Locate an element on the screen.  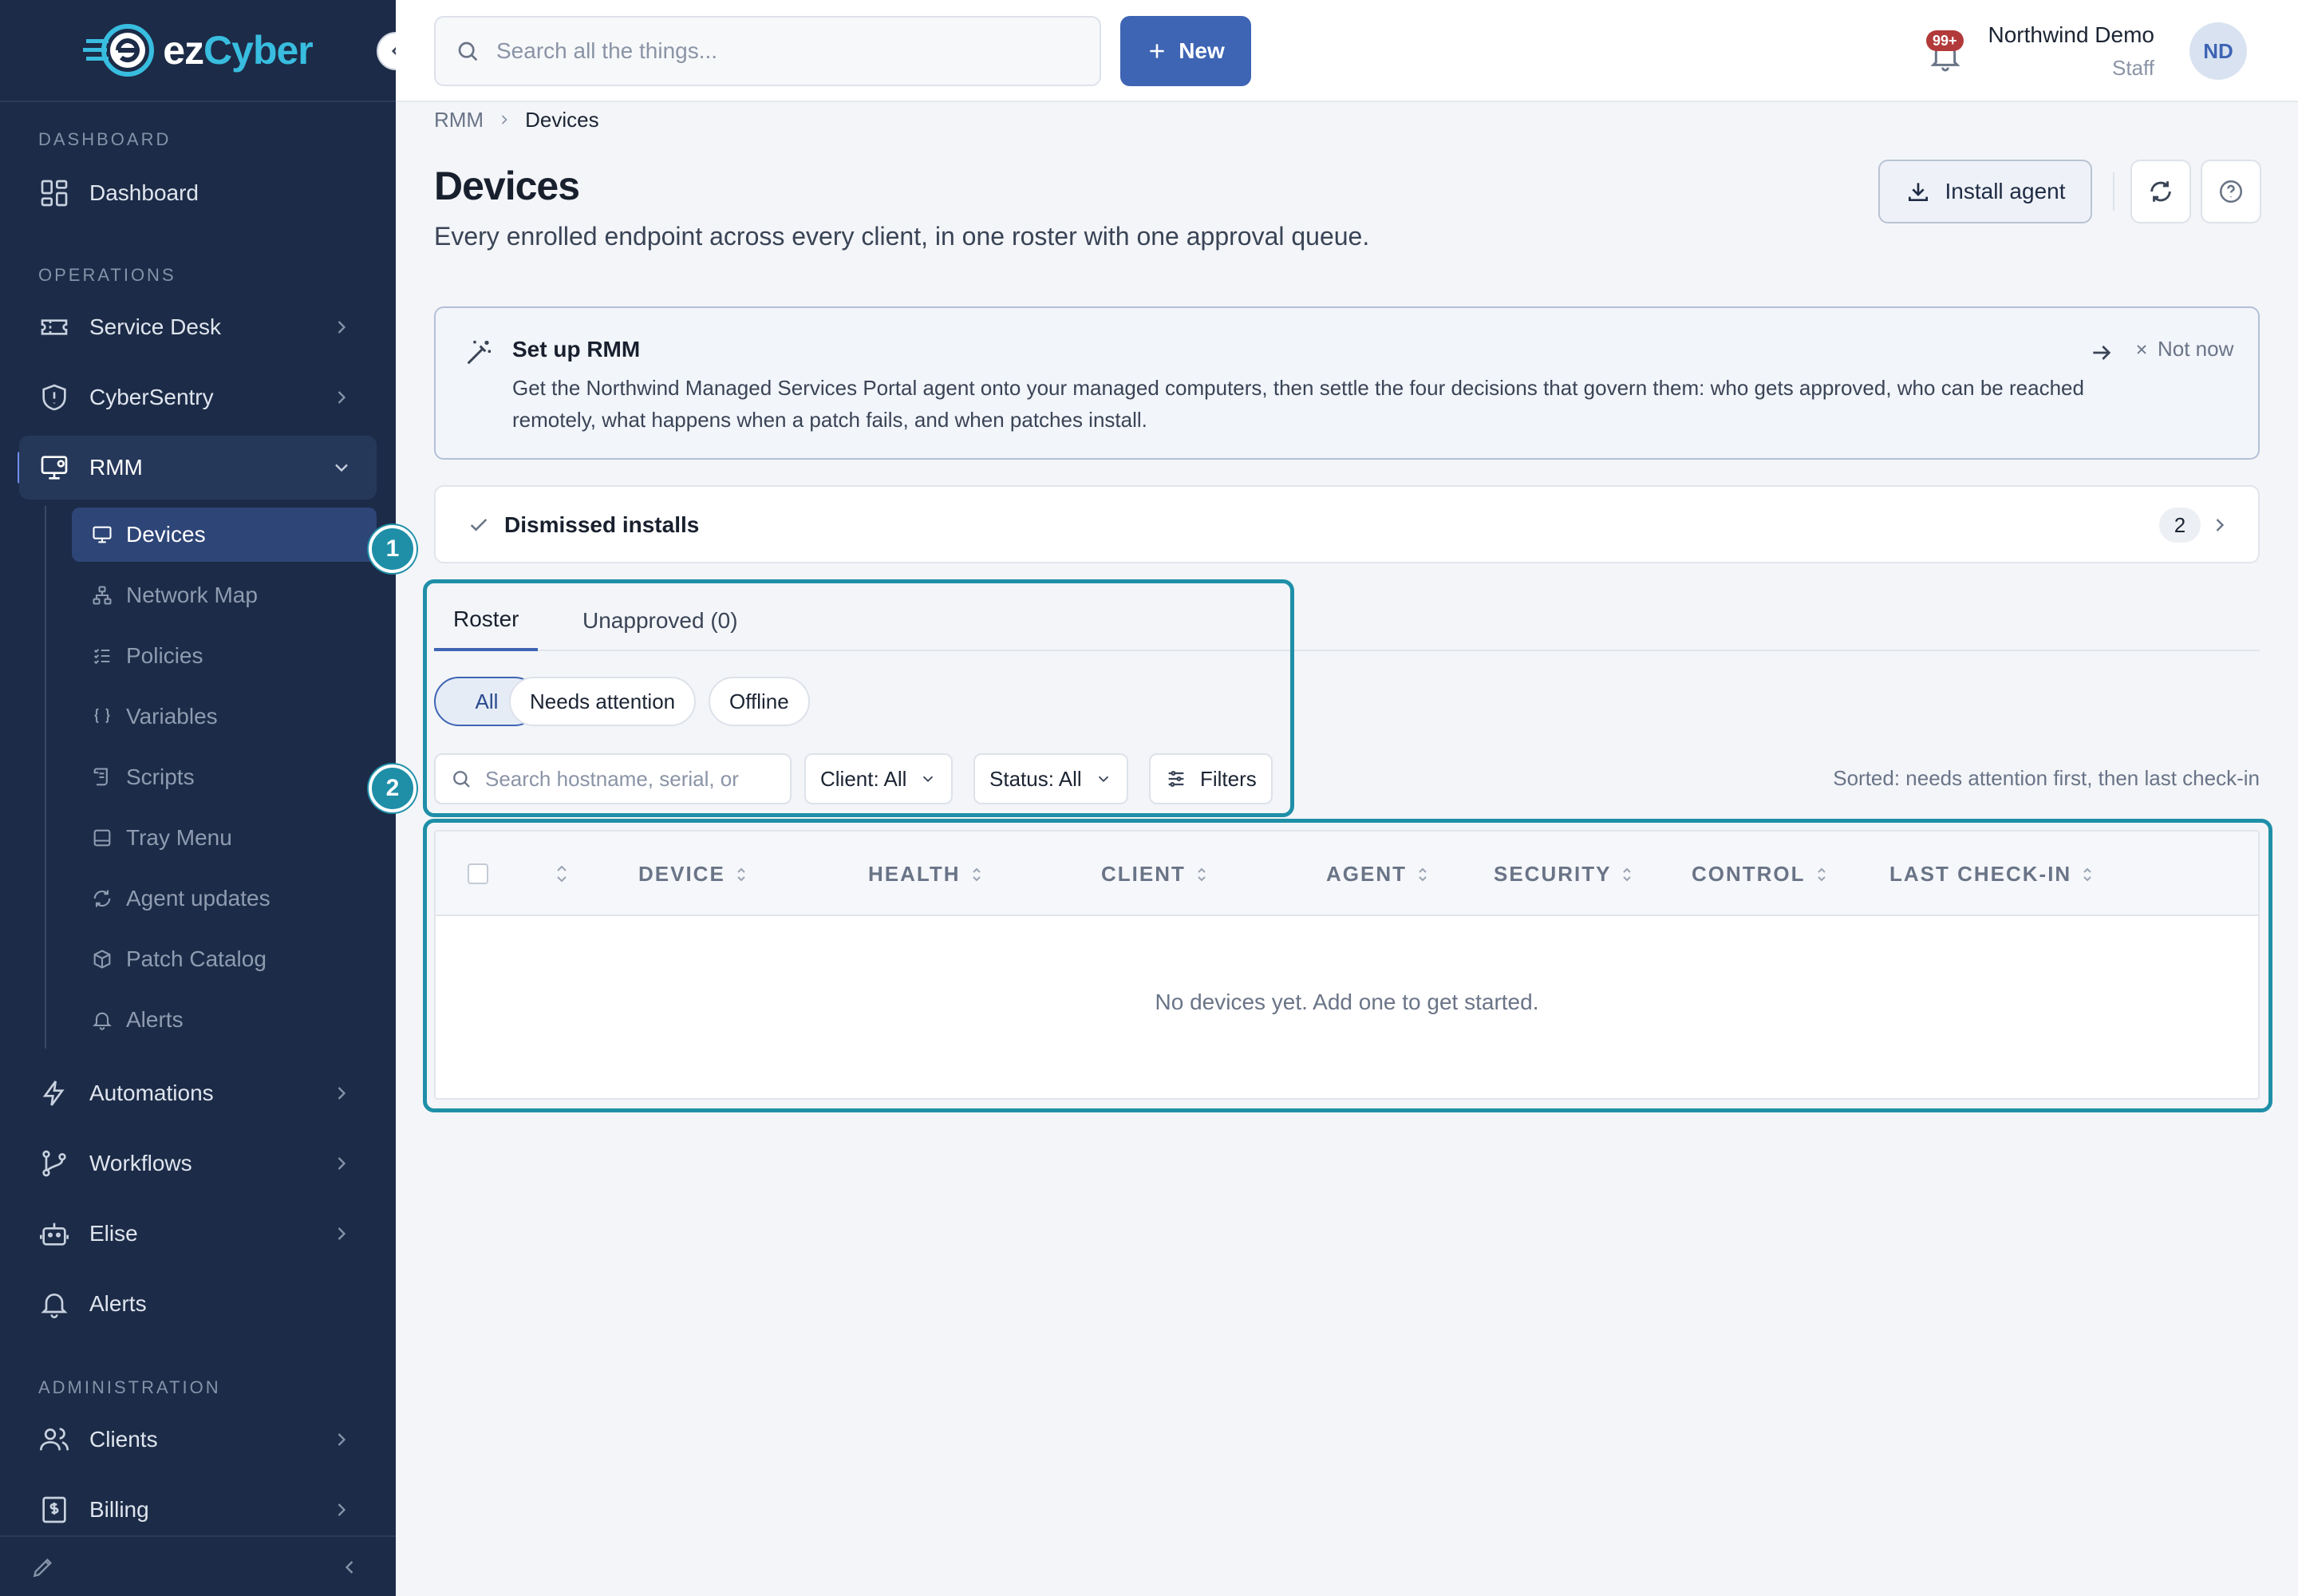
tray-icon is located at coordinates (102, 838).